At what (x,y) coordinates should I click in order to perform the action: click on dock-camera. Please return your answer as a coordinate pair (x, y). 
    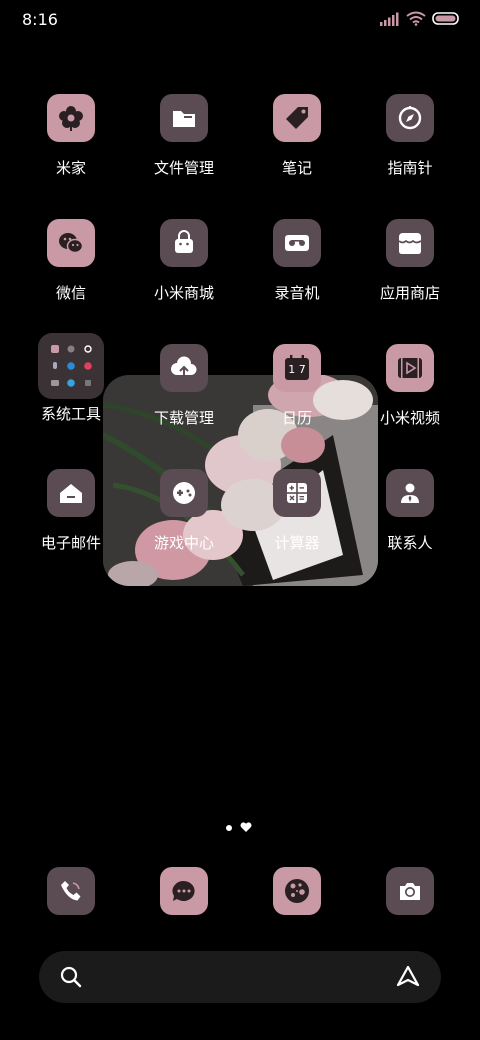
    Looking at the image, I should click on (410, 891).